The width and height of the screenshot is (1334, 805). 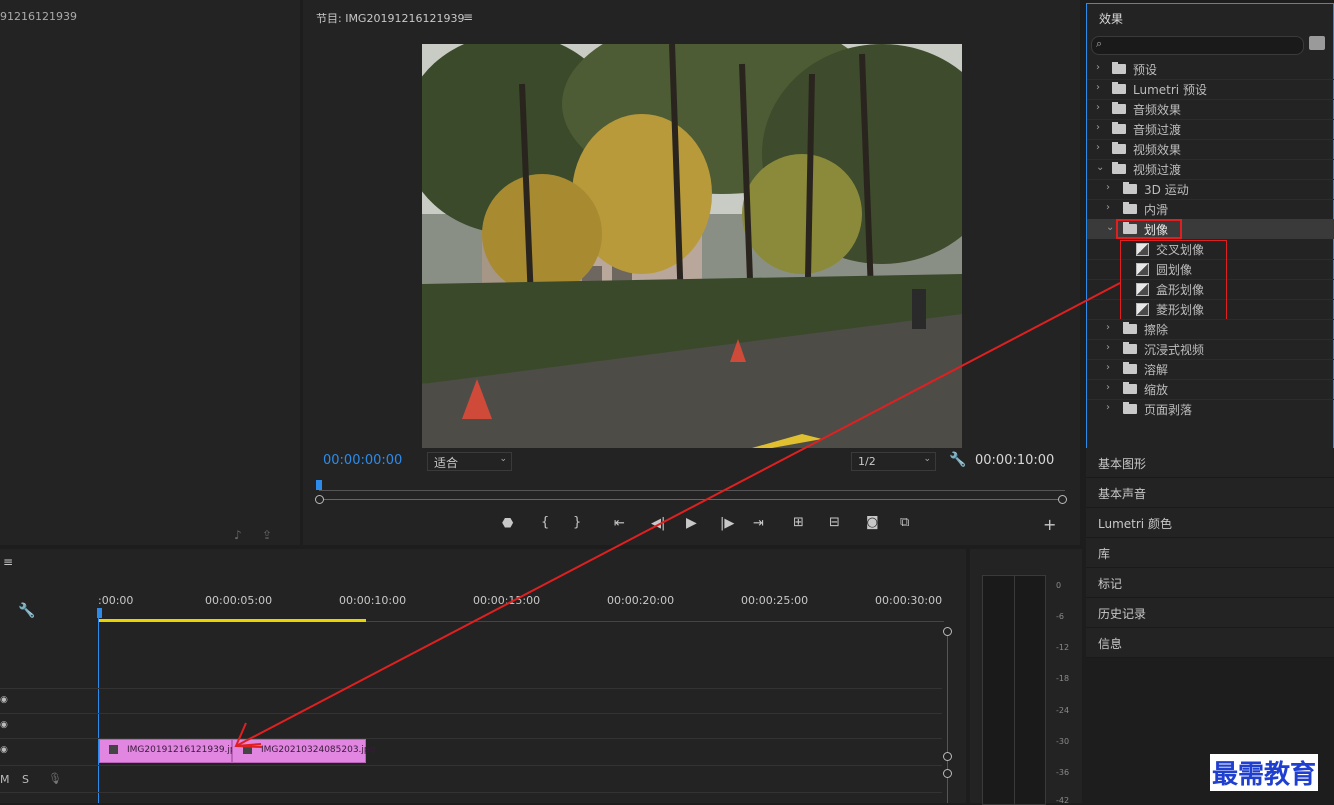 I want to click on tree-item-3d-motion: › 3D 运动, so click(x=1210, y=189).